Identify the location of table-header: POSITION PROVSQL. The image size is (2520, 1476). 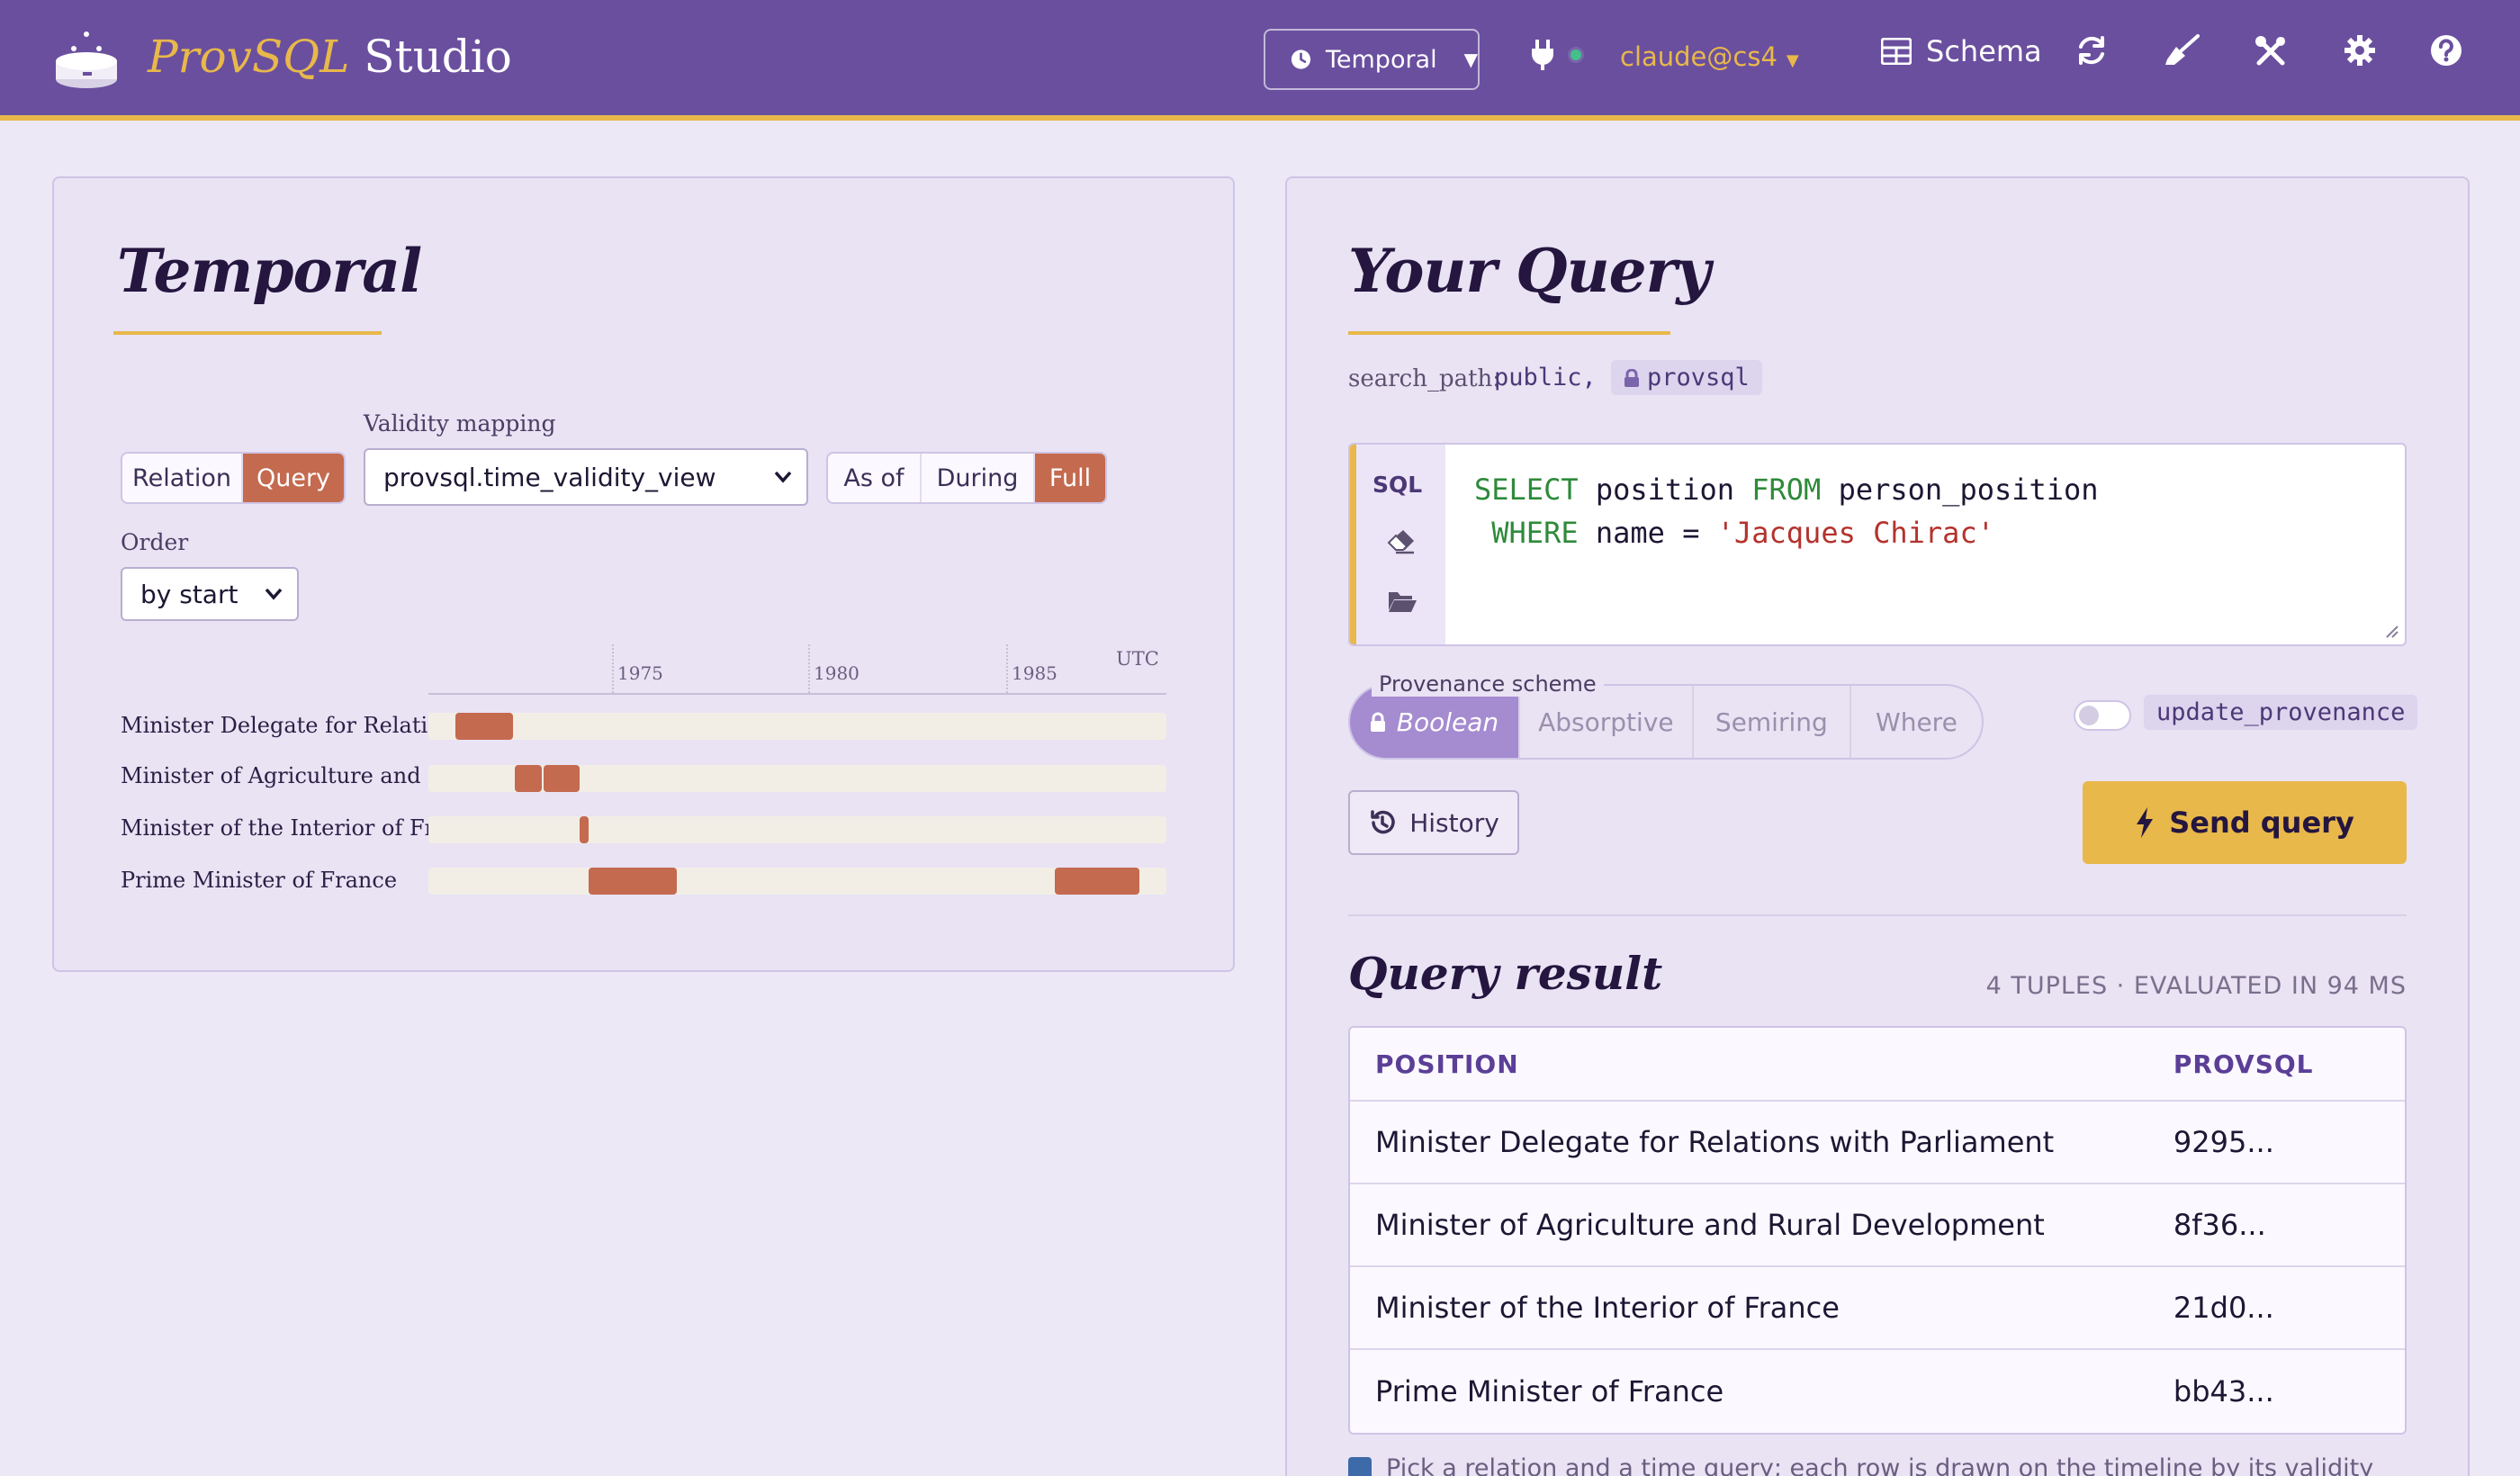
(1878, 1065).